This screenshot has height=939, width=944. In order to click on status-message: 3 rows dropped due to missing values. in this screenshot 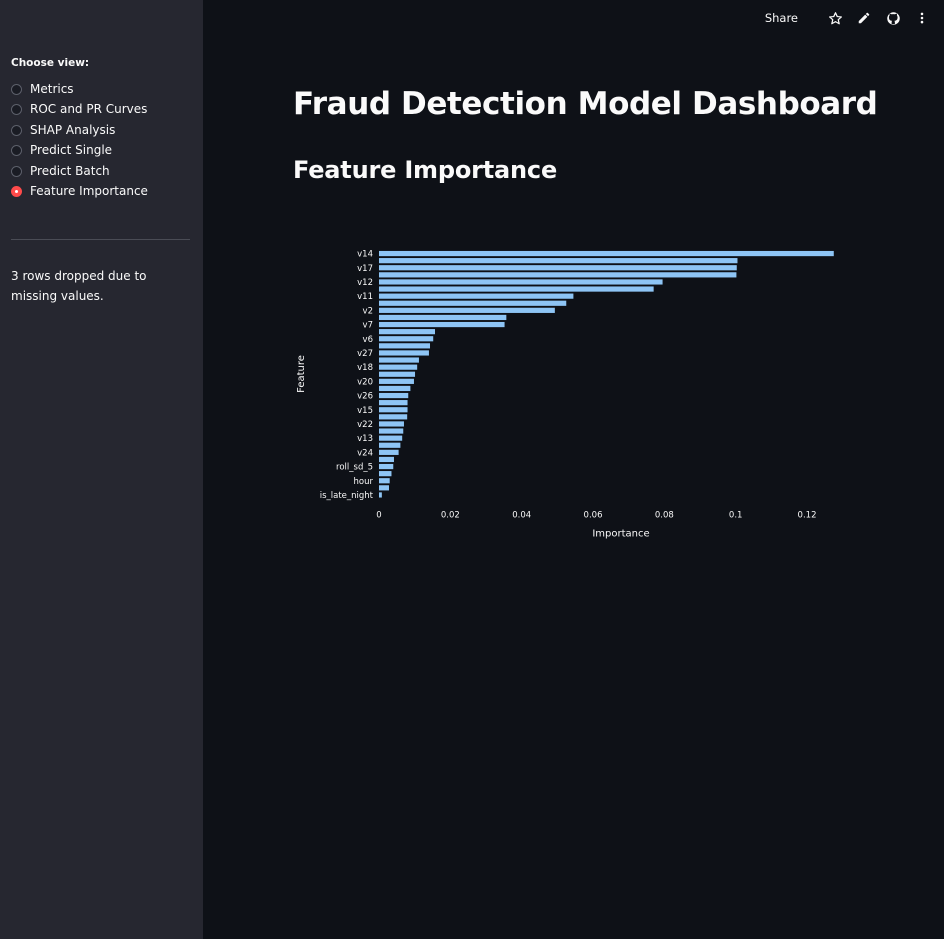, I will do `click(79, 286)`.